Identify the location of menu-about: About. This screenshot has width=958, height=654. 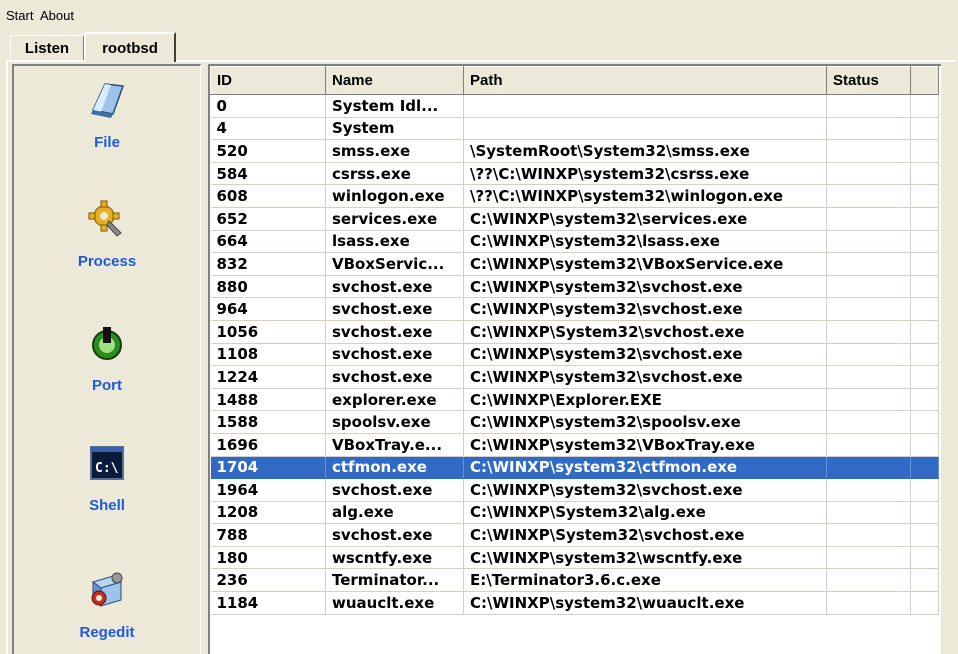
(57, 15).